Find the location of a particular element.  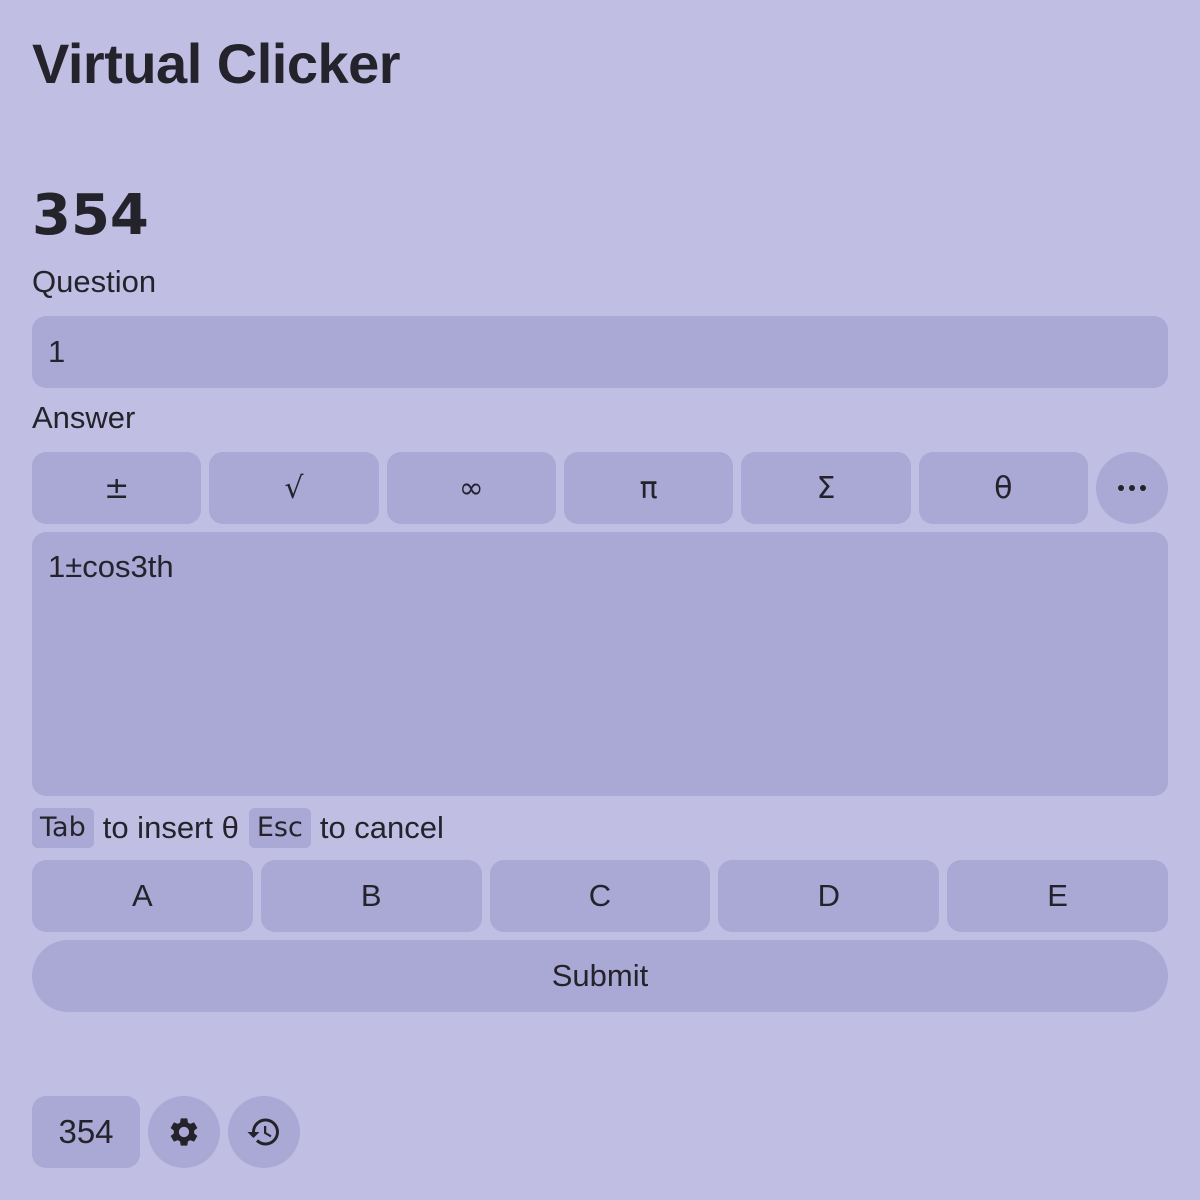

esc-hint-text: to cancel is located at coordinates (381, 827).